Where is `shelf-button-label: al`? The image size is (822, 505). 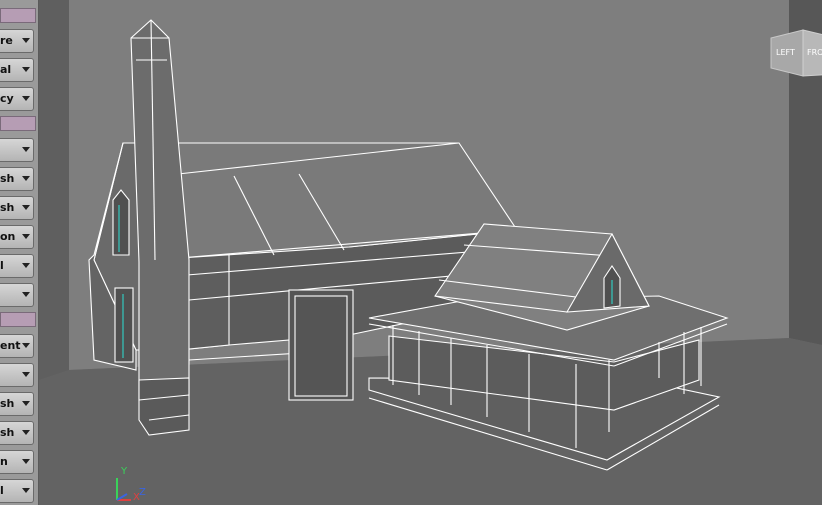 shelf-button-label: al is located at coordinates (6, 69).